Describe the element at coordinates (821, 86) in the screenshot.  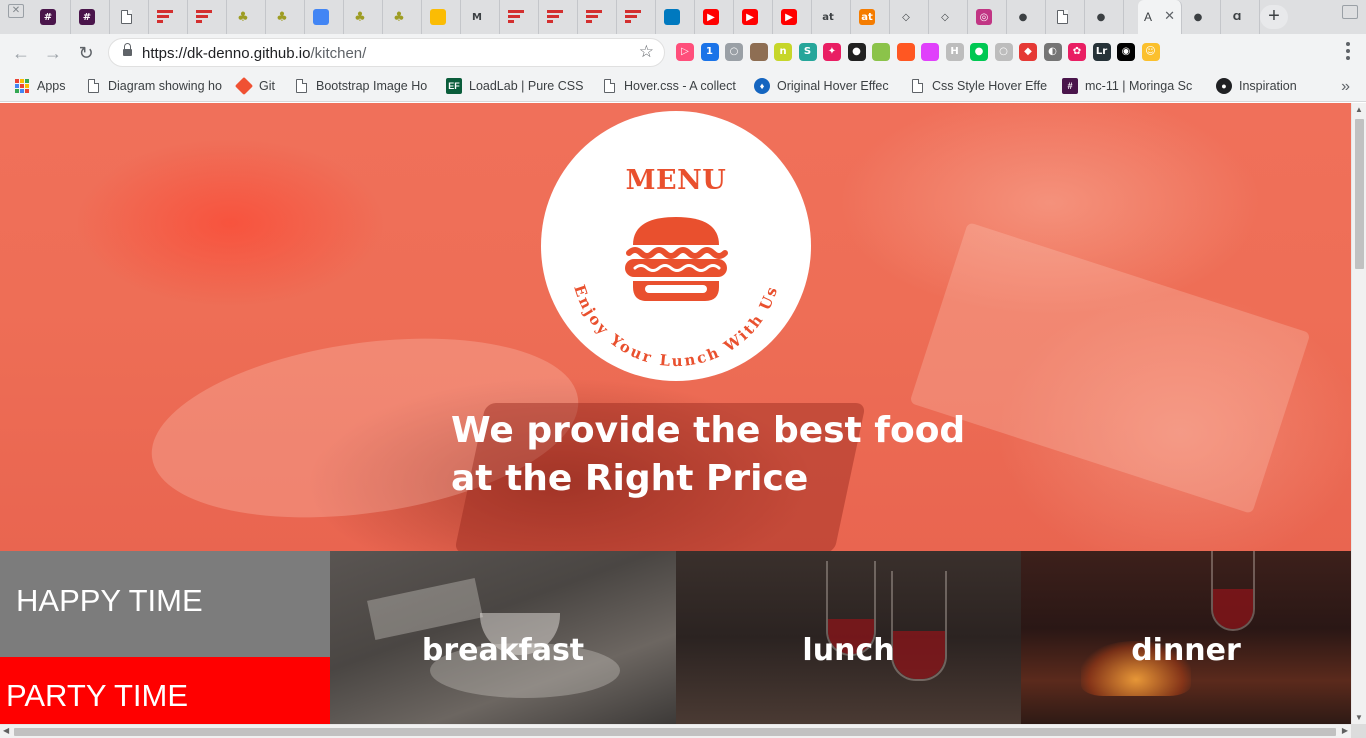
I see `bookmark-item: ♦ Original Hover Effec` at that location.